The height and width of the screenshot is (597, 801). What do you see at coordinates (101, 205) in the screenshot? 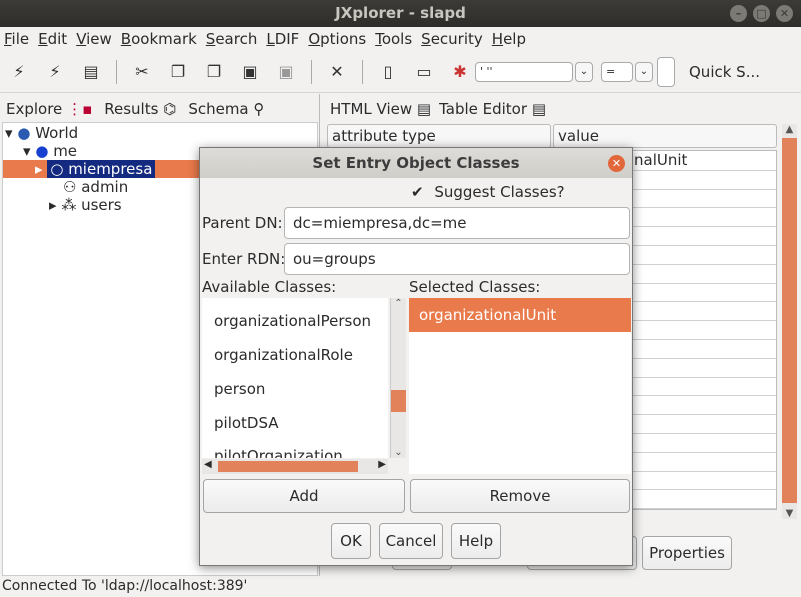
I see `tree-node-label: users` at bounding box center [101, 205].